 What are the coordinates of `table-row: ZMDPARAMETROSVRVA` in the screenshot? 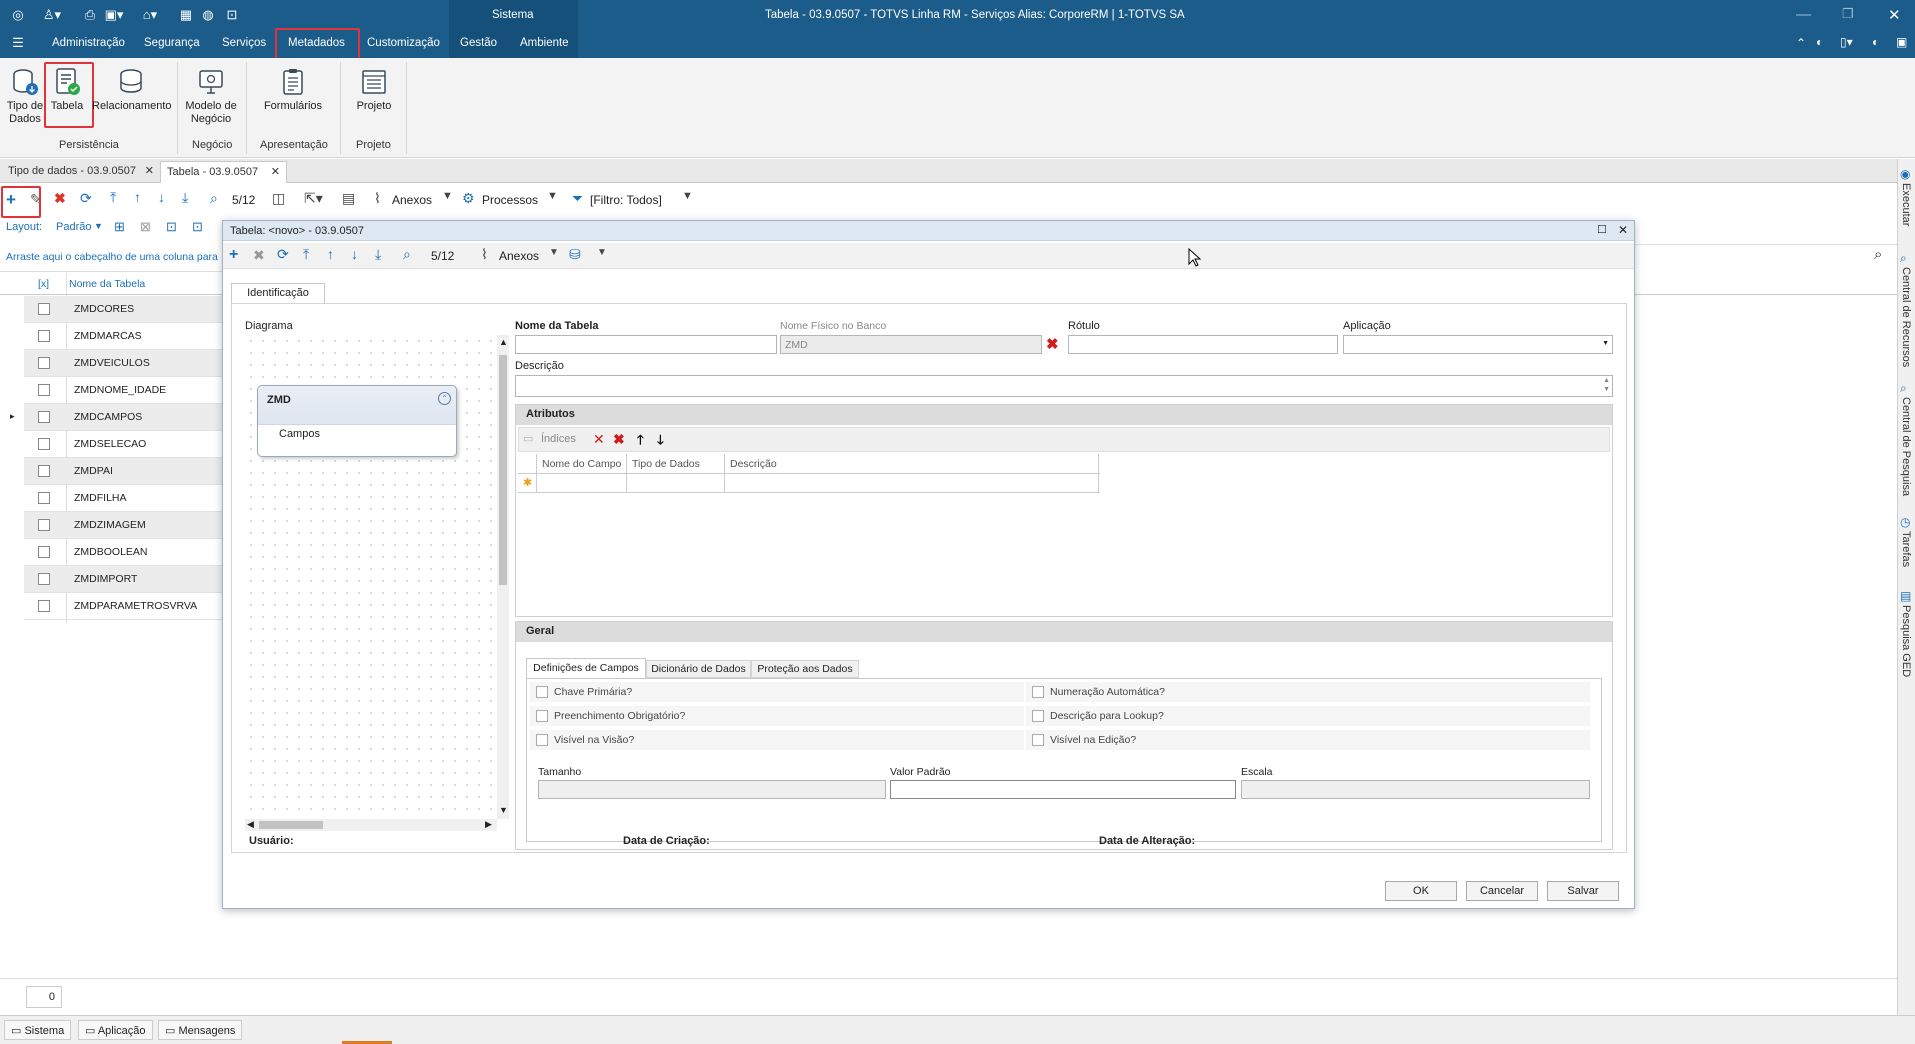 It's located at (123, 606).